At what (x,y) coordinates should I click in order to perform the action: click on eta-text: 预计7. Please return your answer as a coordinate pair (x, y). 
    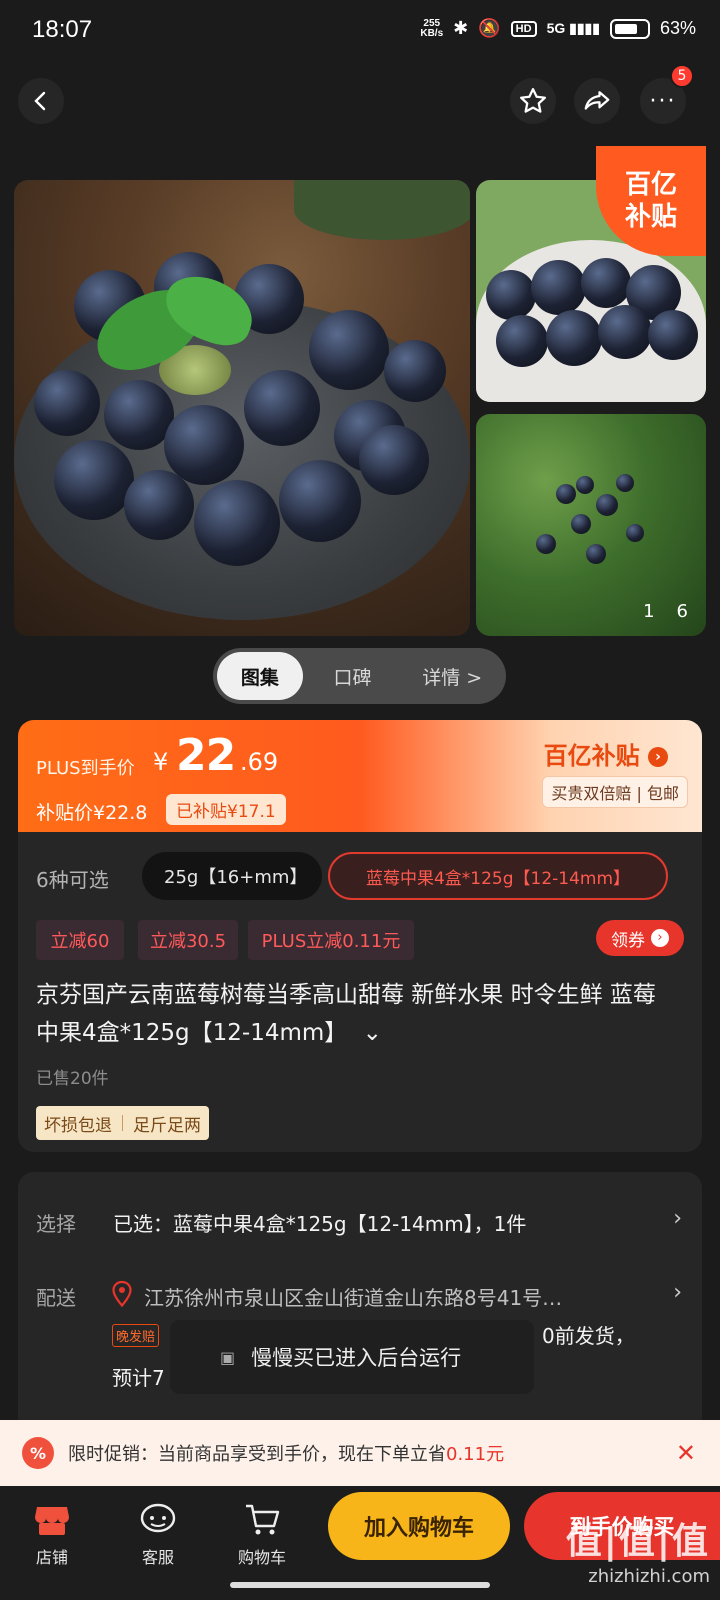
    Looking at the image, I should click on (138, 1378).